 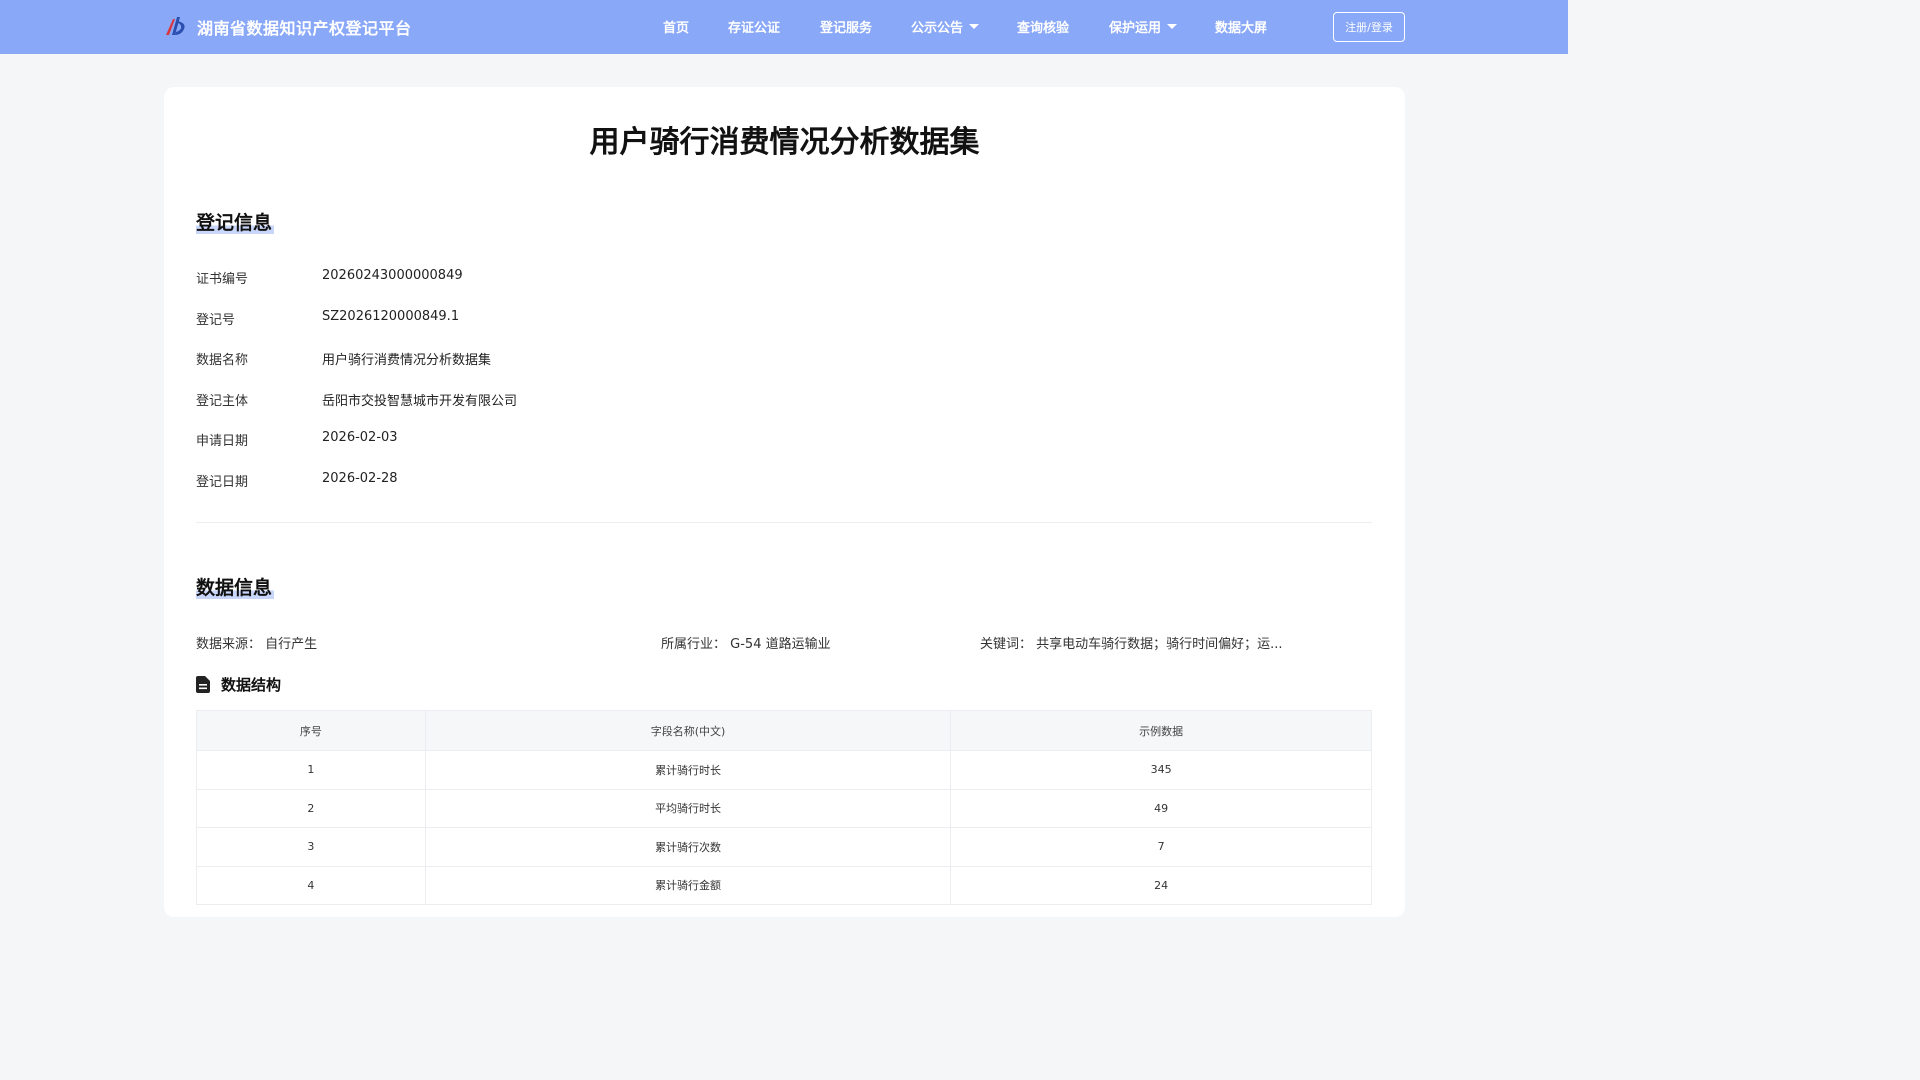 I want to click on table-row: 4 累计骑行金额 24, so click(x=784, y=885).